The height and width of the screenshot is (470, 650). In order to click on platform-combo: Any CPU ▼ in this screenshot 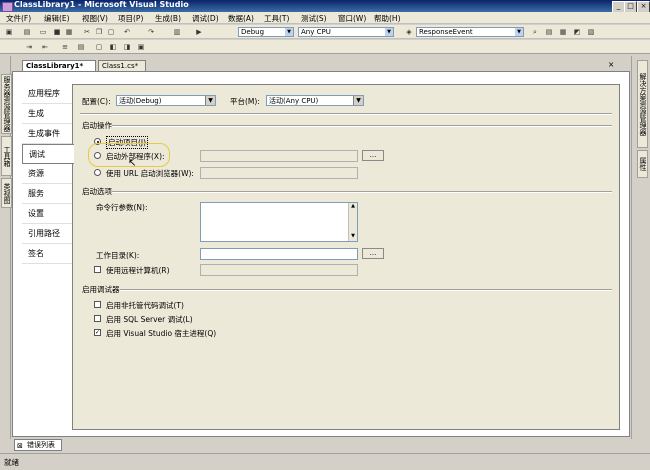, I will do `click(346, 32)`.